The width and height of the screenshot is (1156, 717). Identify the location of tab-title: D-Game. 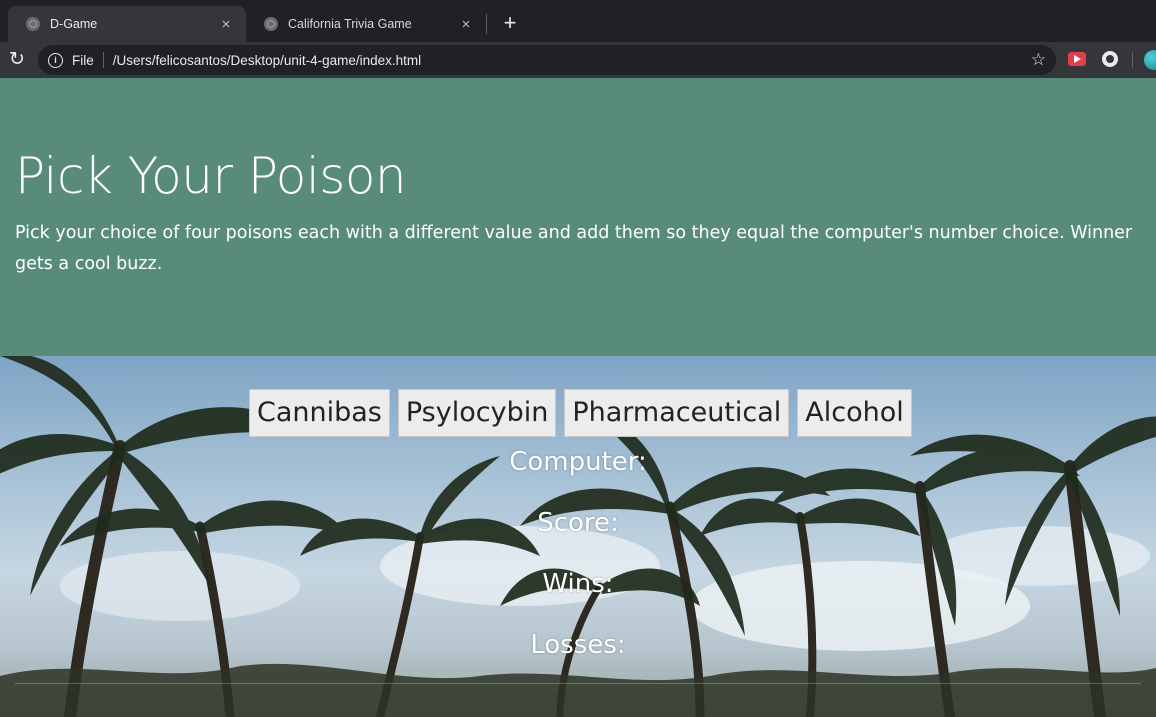
(74, 24).